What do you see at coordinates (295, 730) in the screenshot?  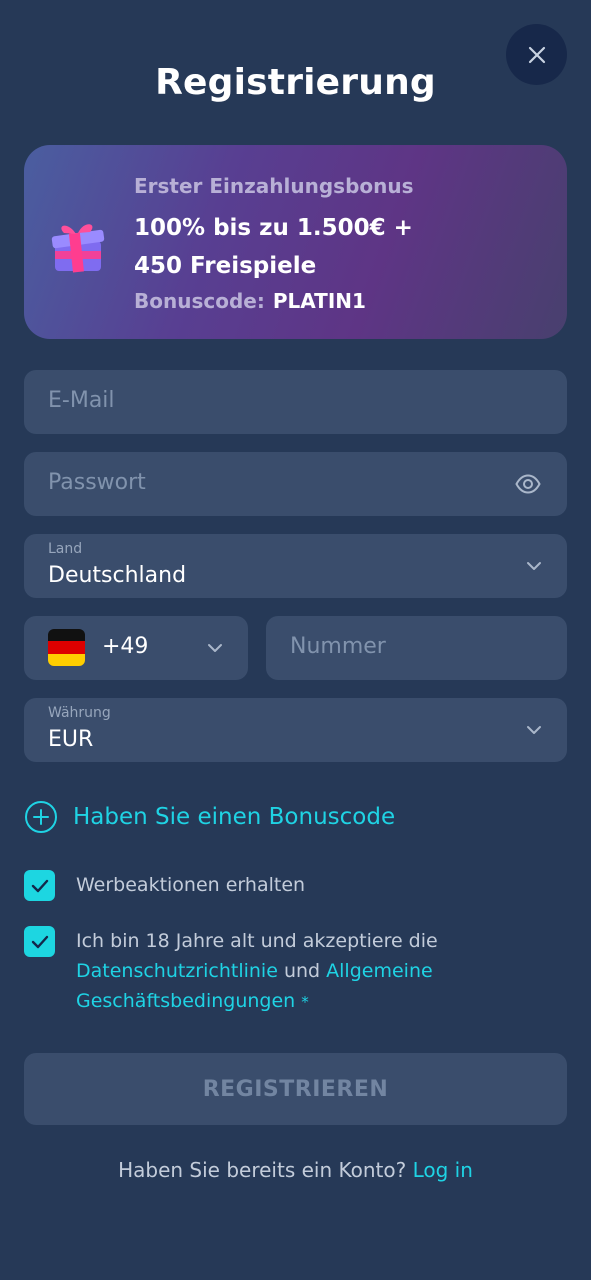 I see `currency-select: Währung EUR` at bounding box center [295, 730].